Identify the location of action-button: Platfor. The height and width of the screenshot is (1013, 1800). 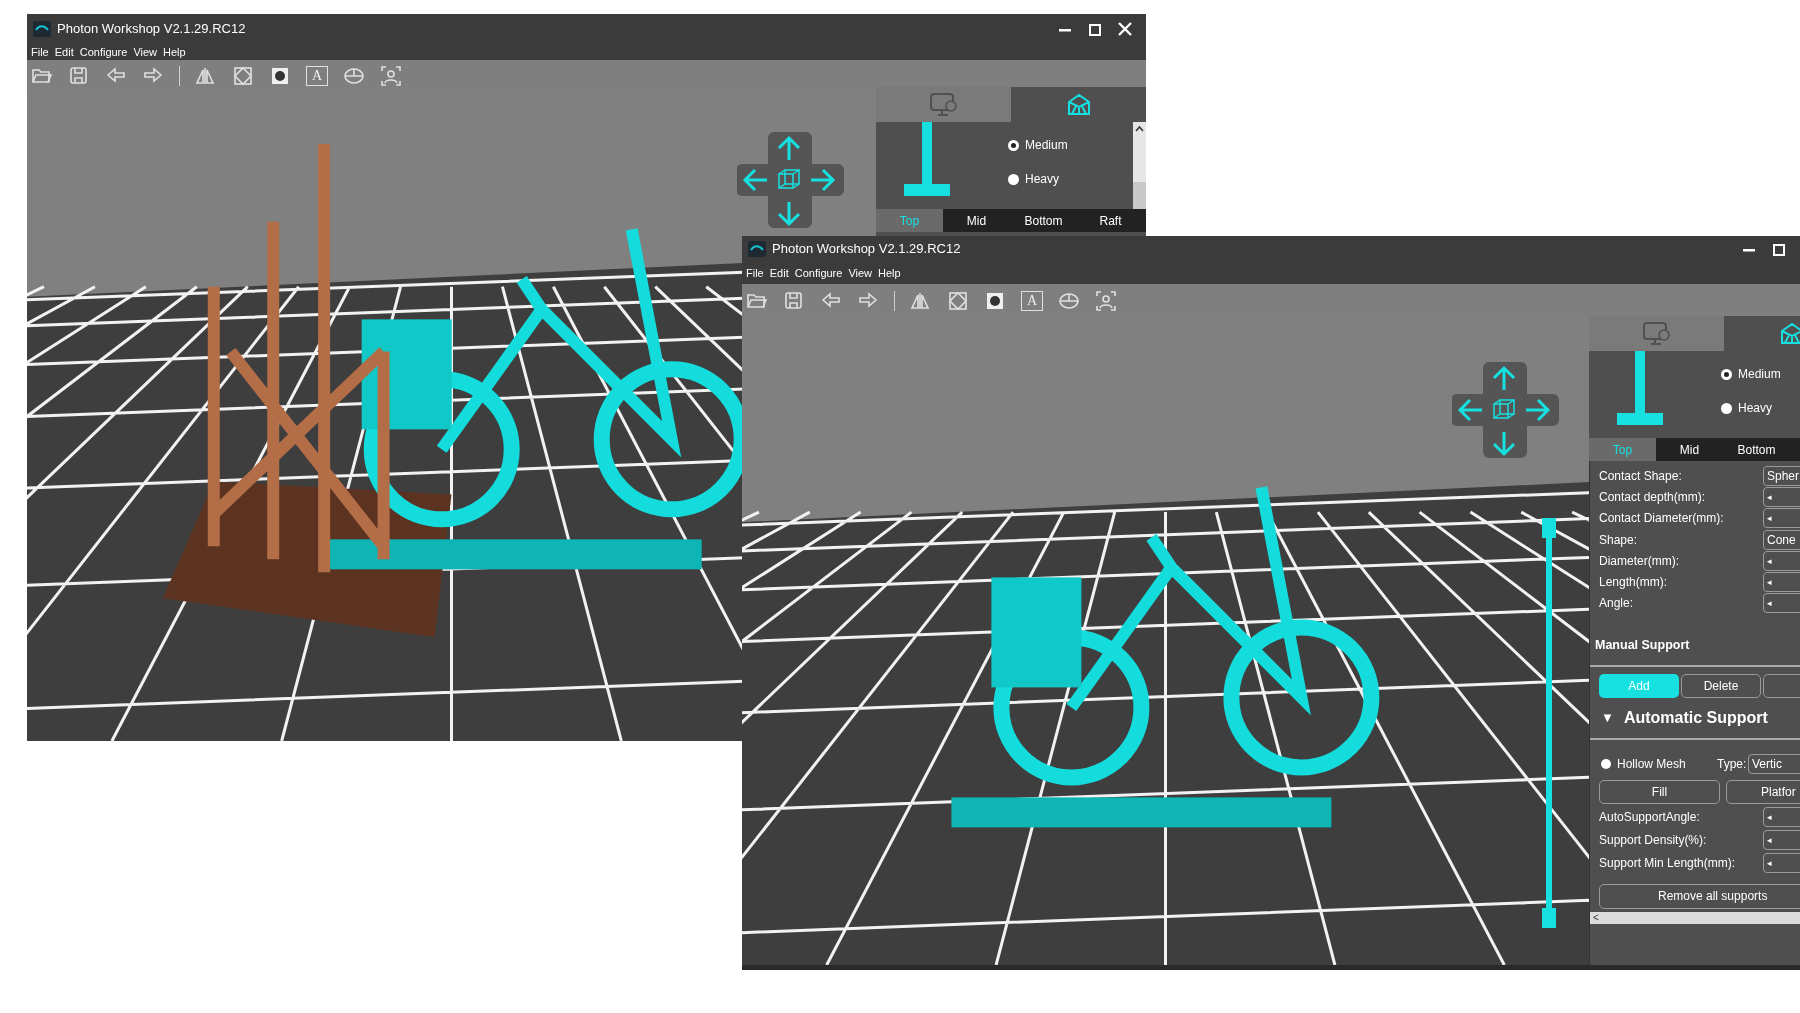
(1763, 791).